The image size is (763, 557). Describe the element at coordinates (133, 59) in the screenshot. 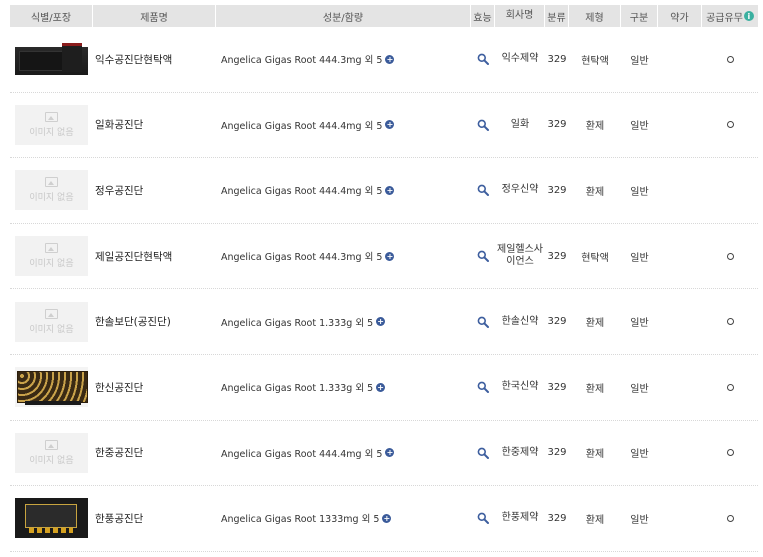

I see `product-name-link: 익수공진단현탁액` at that location.